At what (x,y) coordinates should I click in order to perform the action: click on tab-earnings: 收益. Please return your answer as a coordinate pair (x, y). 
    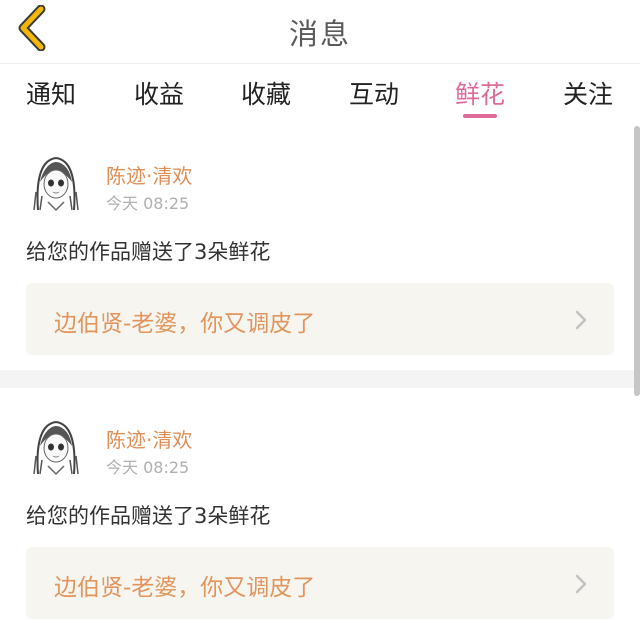
    Looking at the image, I should click on (159, 92).